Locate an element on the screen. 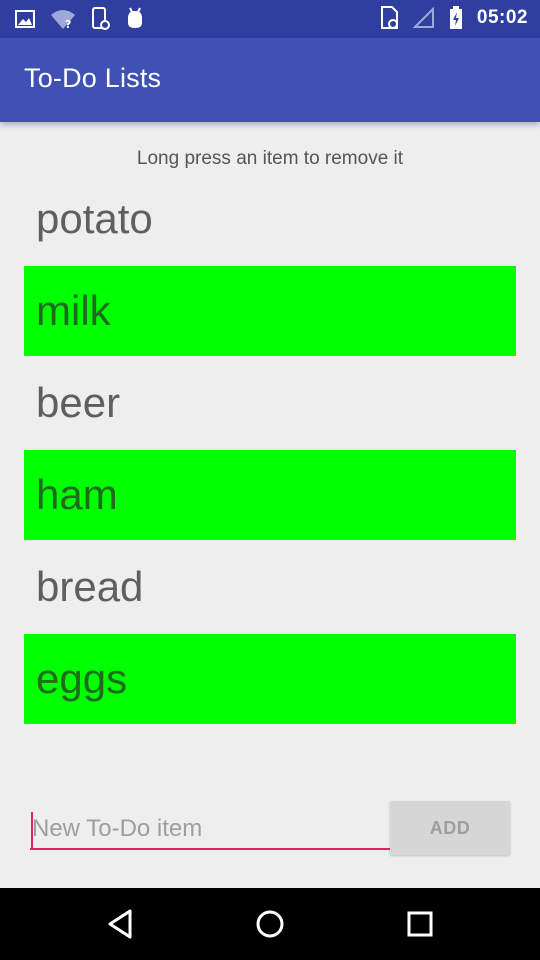 This screenshot has height=960, width=540. text-caret is located at coordinates (32, 830).